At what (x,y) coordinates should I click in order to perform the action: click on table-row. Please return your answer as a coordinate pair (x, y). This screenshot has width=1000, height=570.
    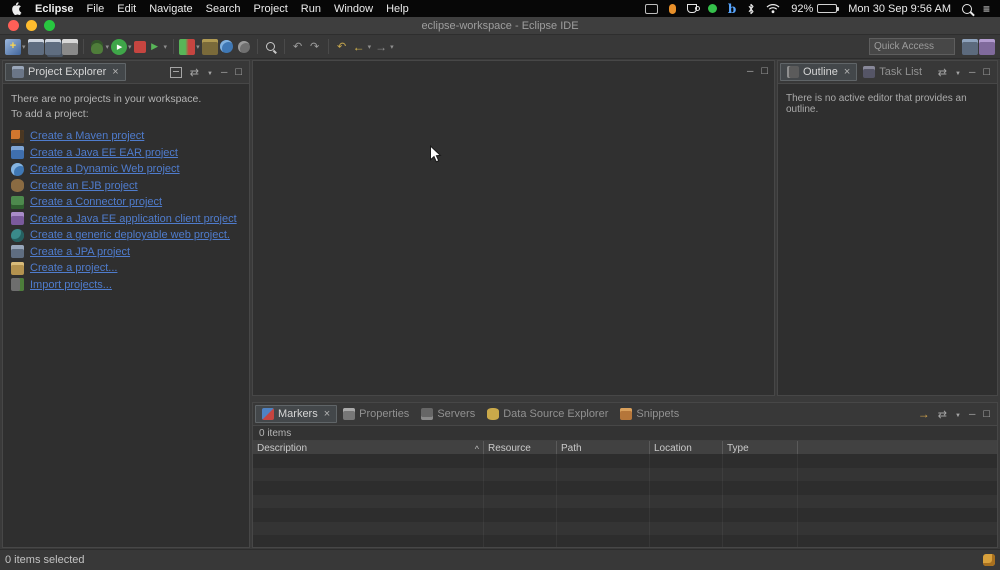
    Looking at the image, I should click on (625, 501).